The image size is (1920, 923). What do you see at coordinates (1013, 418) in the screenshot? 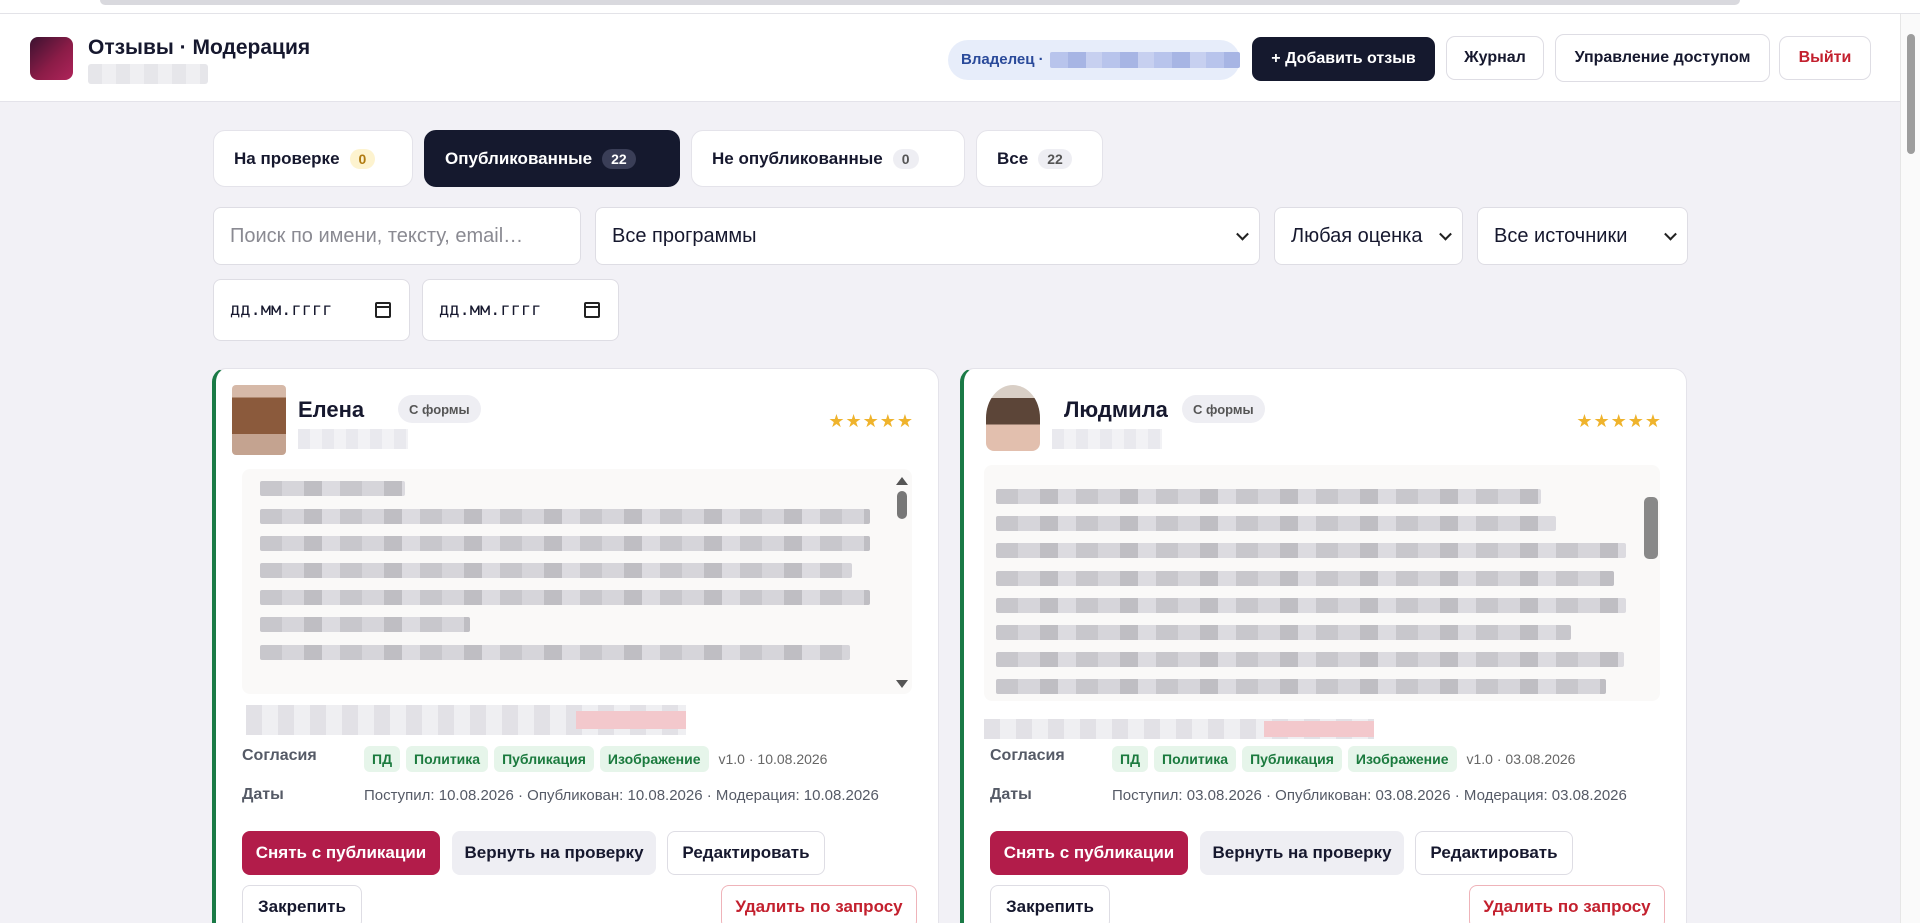
I see `avatar` at bounding box center [1013, 418].